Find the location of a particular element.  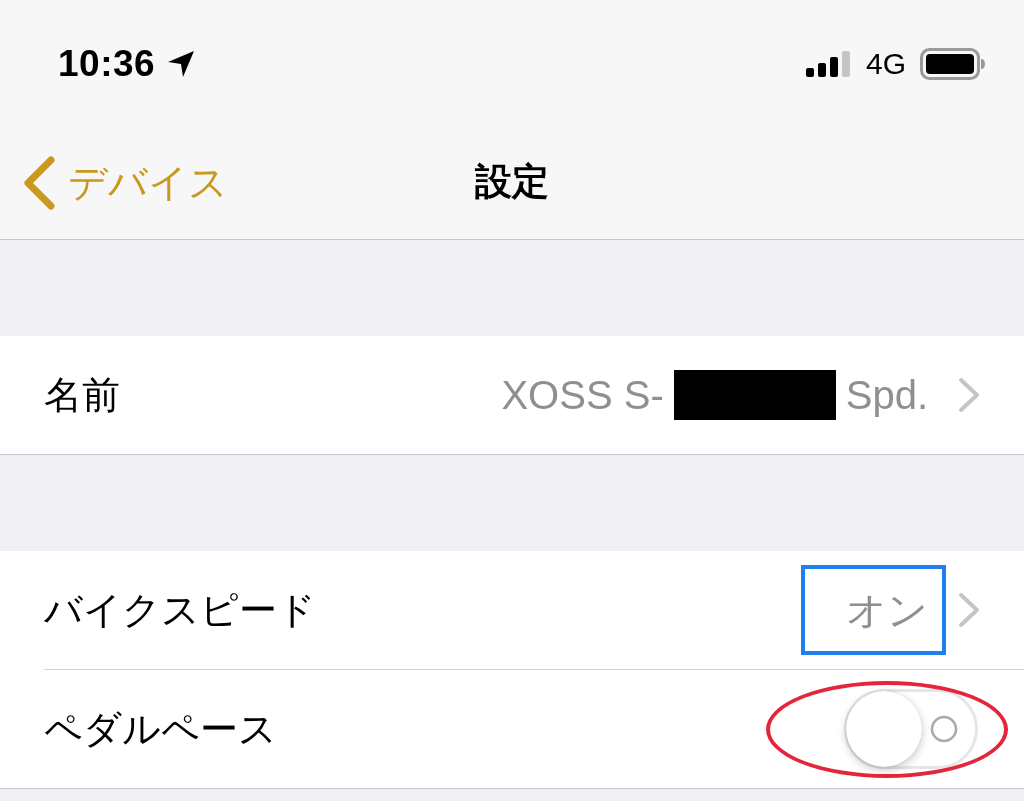

row-value: XOSS S- is located at coordinates (582, 395).